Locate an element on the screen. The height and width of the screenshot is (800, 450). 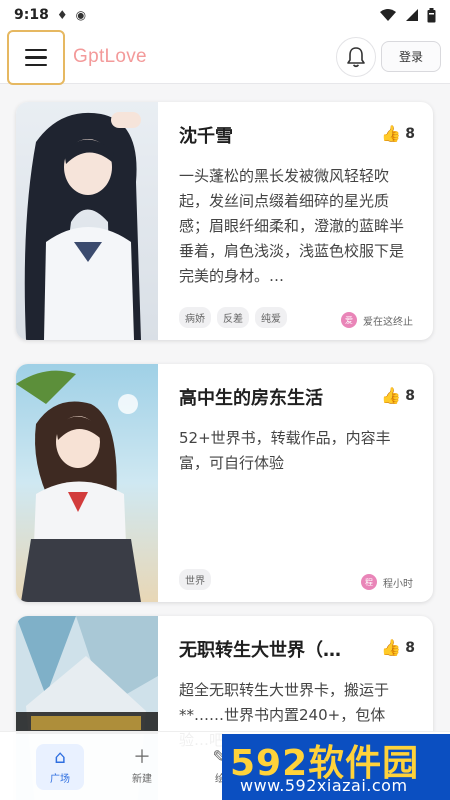
tag-list: 世界 is located at coordinates (195, 579).